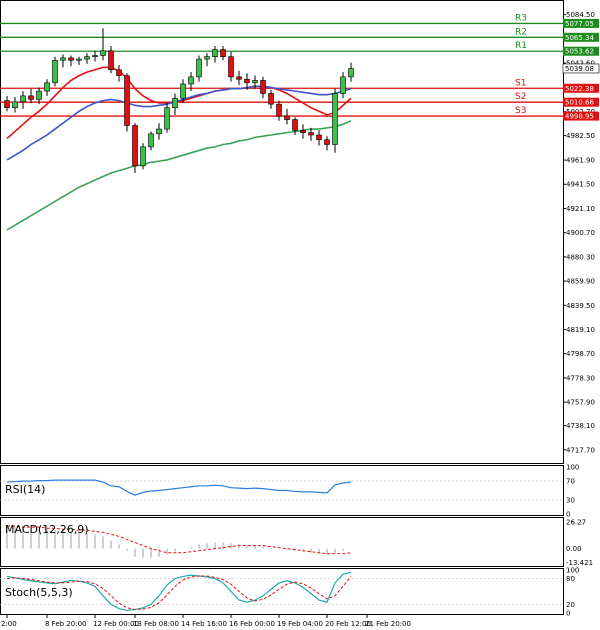 This screenshot has height=630, width=600. I want to click on price-tick-label: 4798.70, so click(580, 354).